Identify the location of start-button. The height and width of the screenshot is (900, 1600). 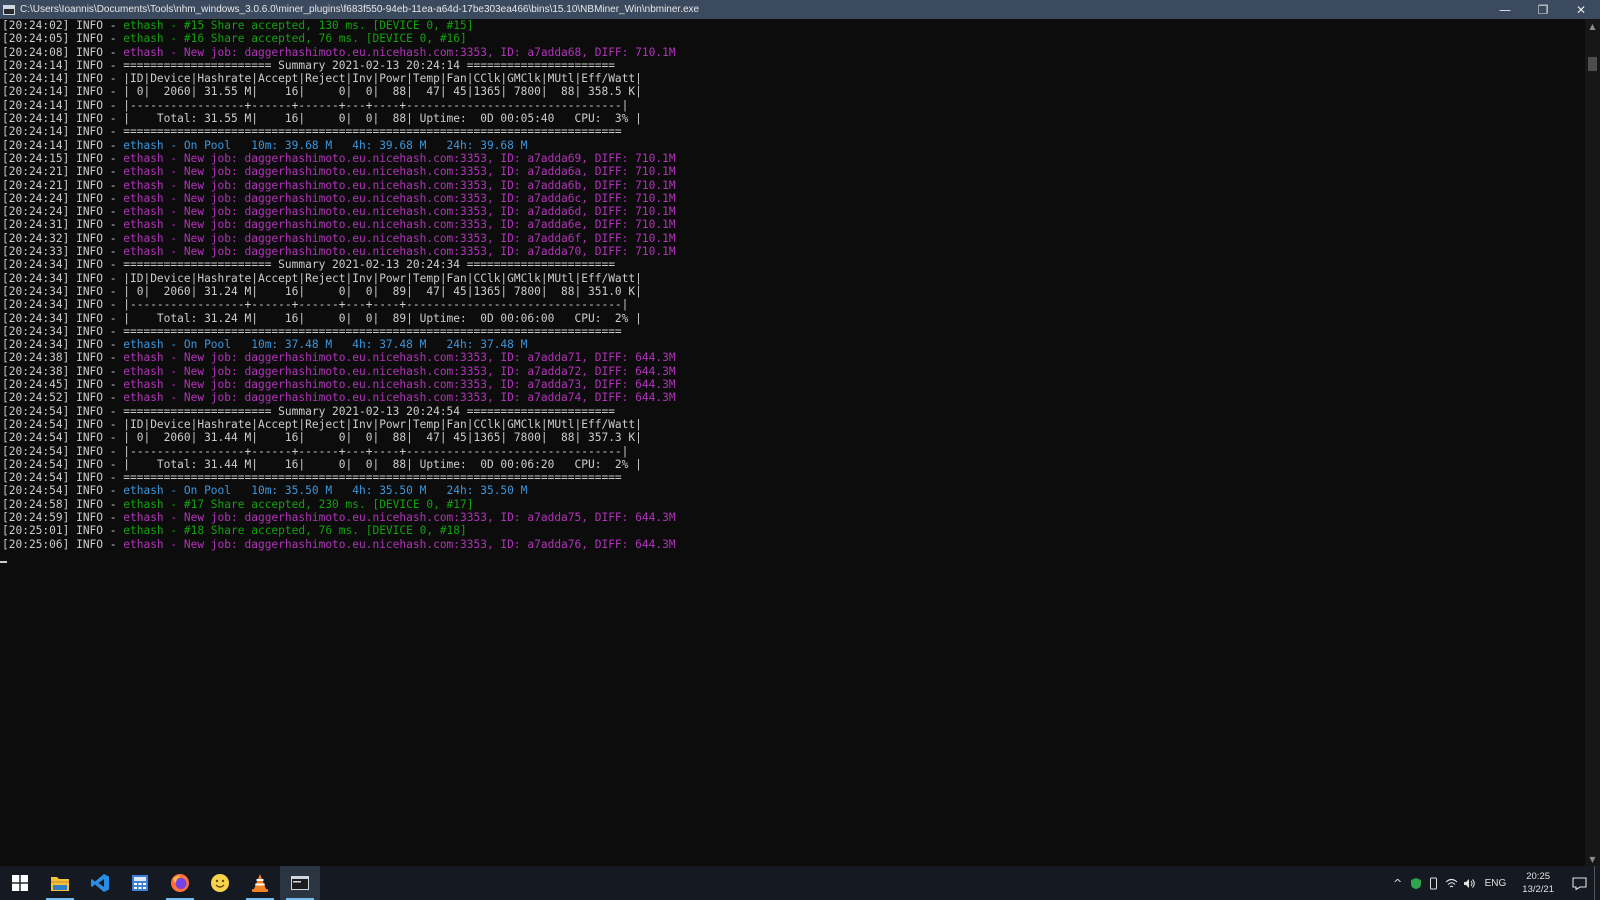
(20, 883).